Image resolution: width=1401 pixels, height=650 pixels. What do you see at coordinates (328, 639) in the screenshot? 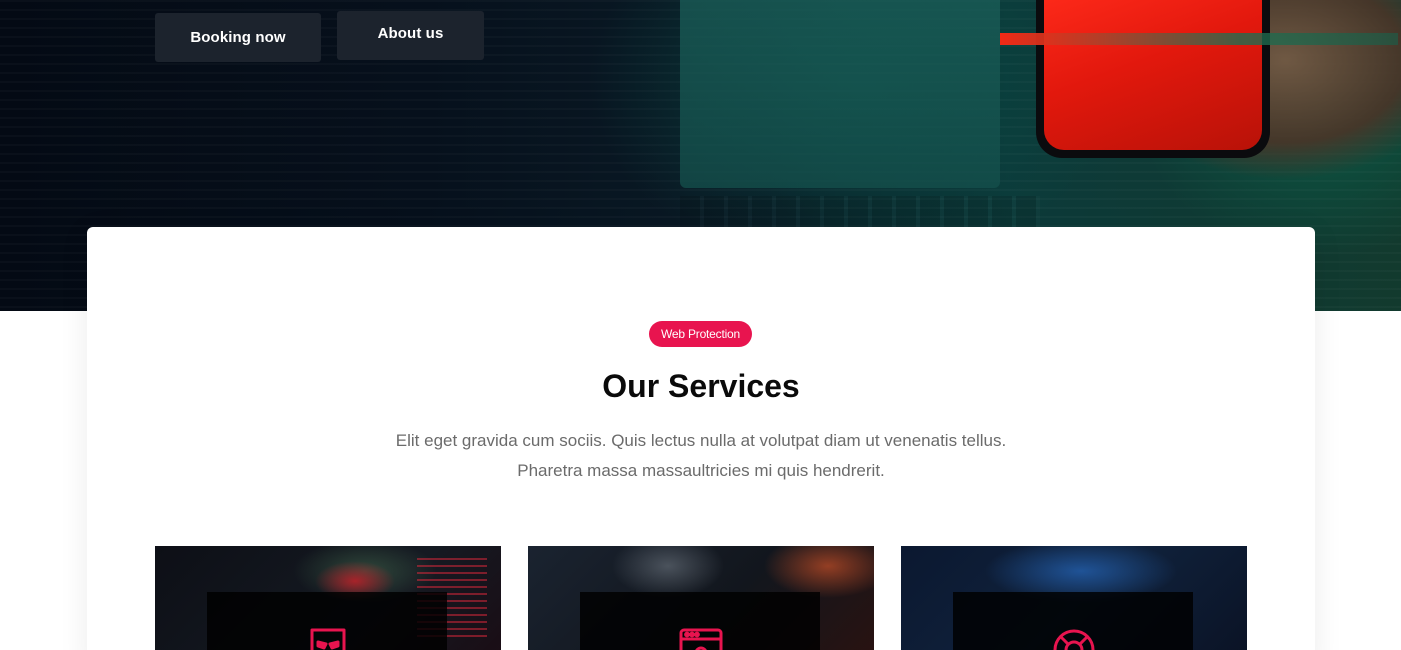
I see `mask-icon` at bounding box center [328, 639].